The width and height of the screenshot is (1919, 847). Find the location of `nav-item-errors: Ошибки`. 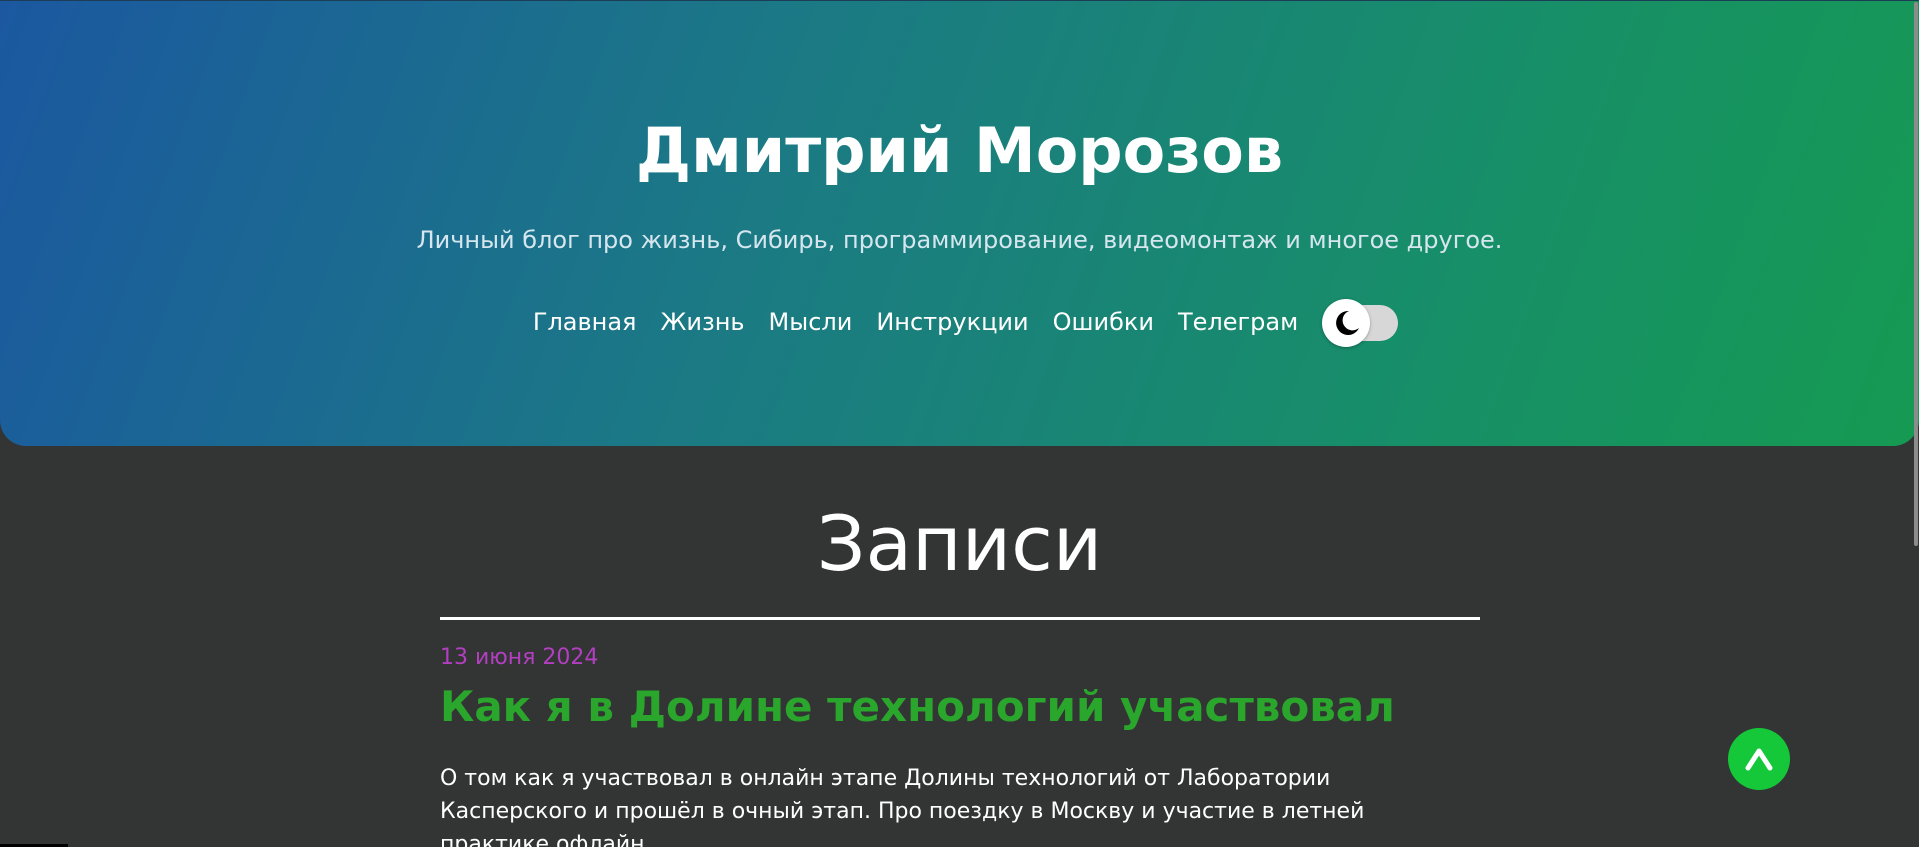

nav-item-errors: Ошибки is located at coordinates (1103, 322).